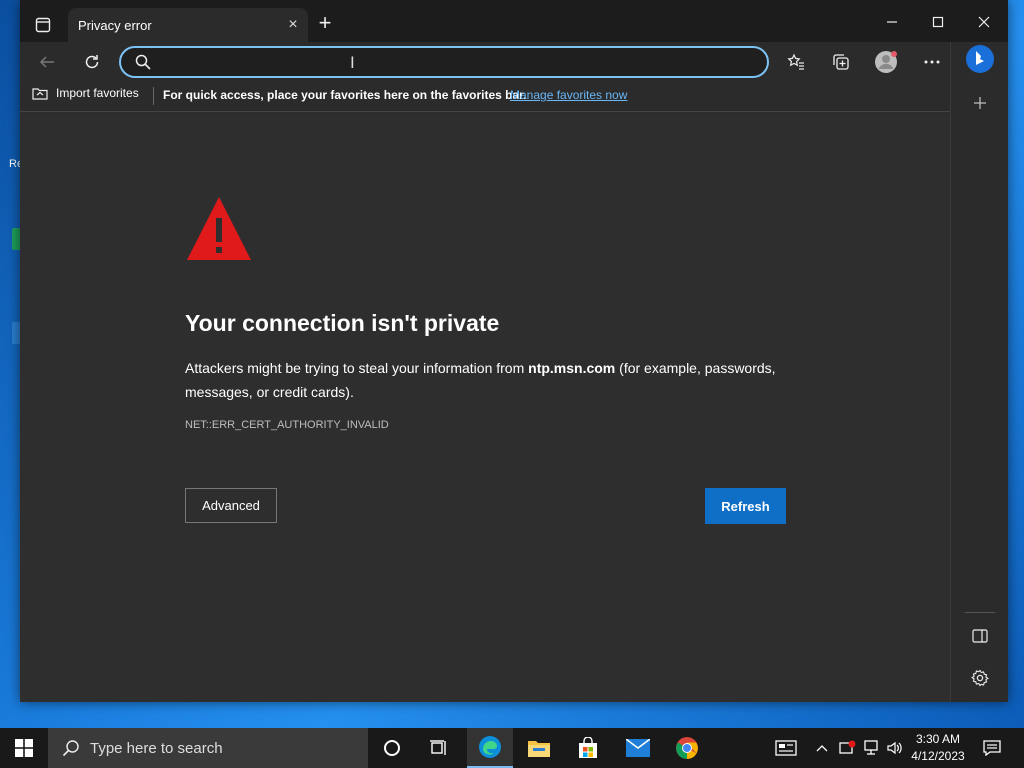  Describe the element at coordinates (568, 95) in the screenshot. I see `manage-favorites-link: Manage favorites now` at that location.